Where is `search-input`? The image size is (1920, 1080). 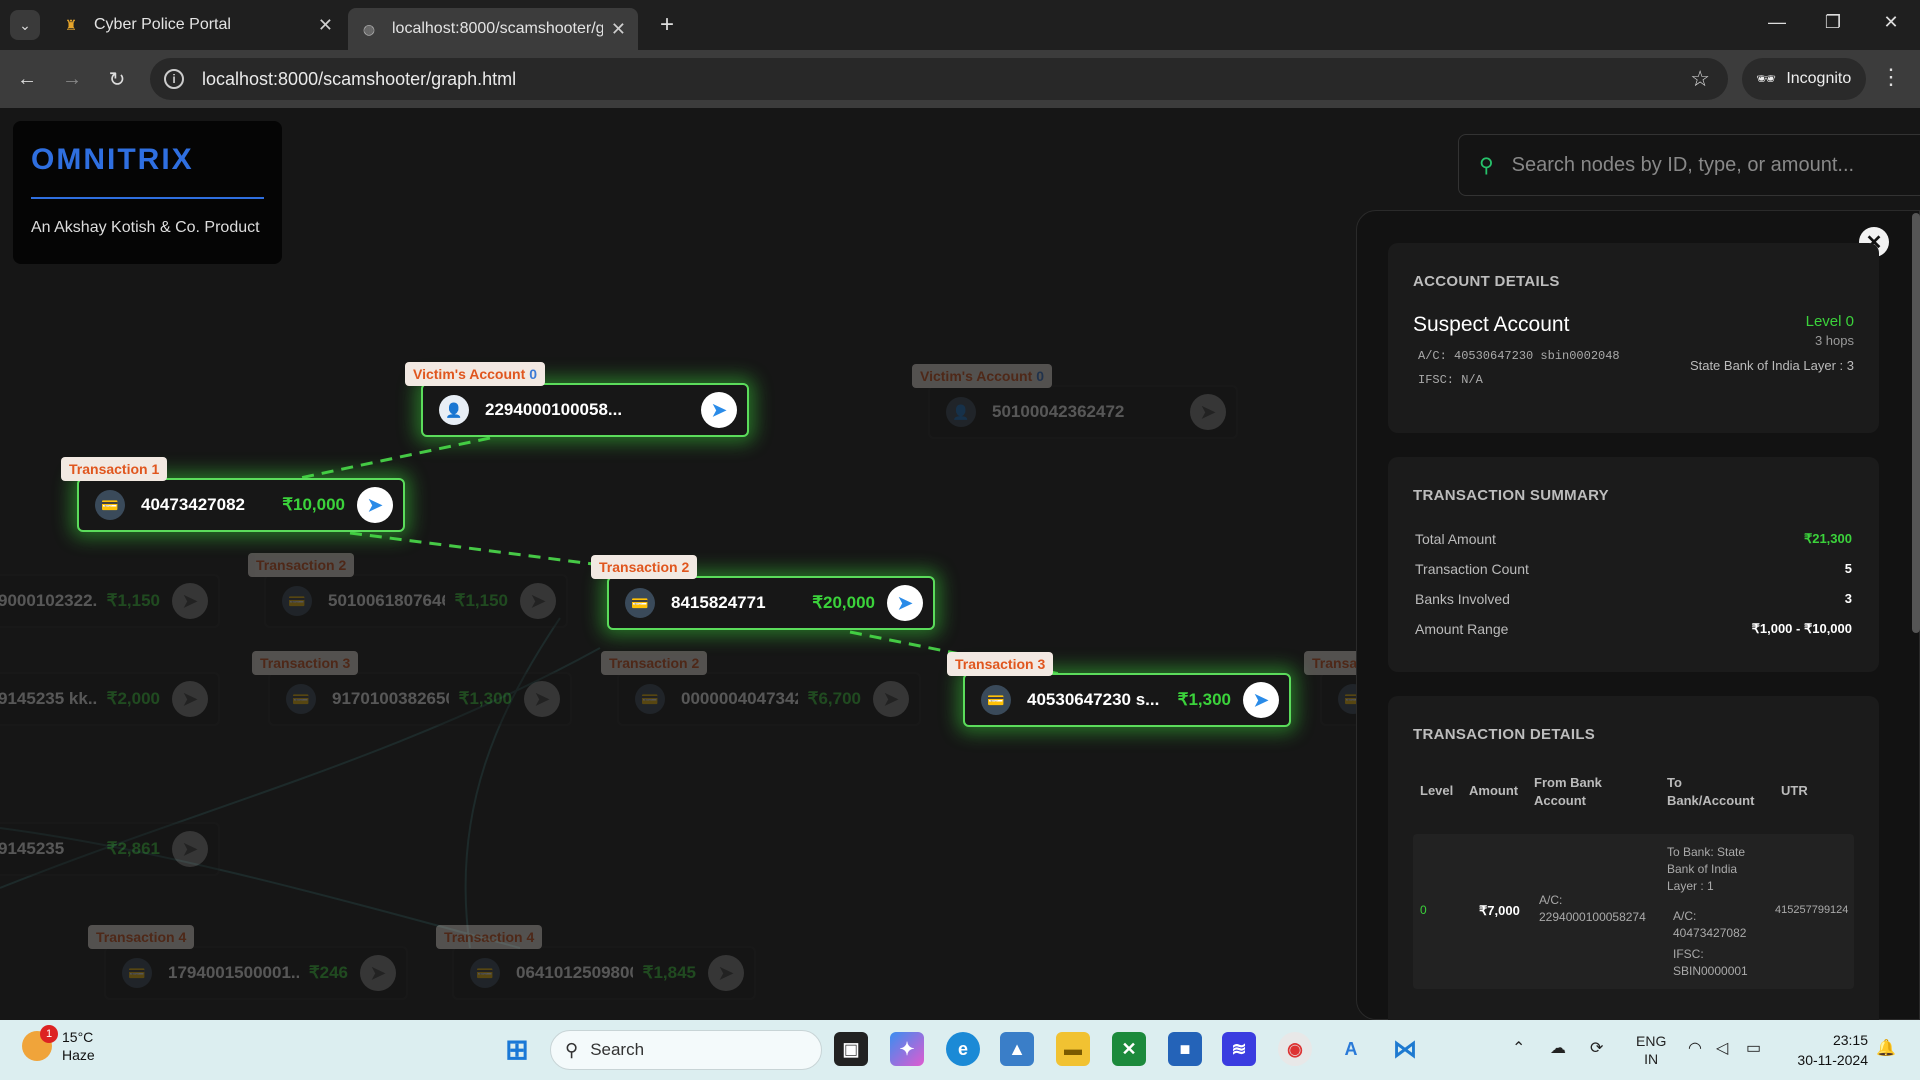 search-input is located at coordinates (1711, 165).